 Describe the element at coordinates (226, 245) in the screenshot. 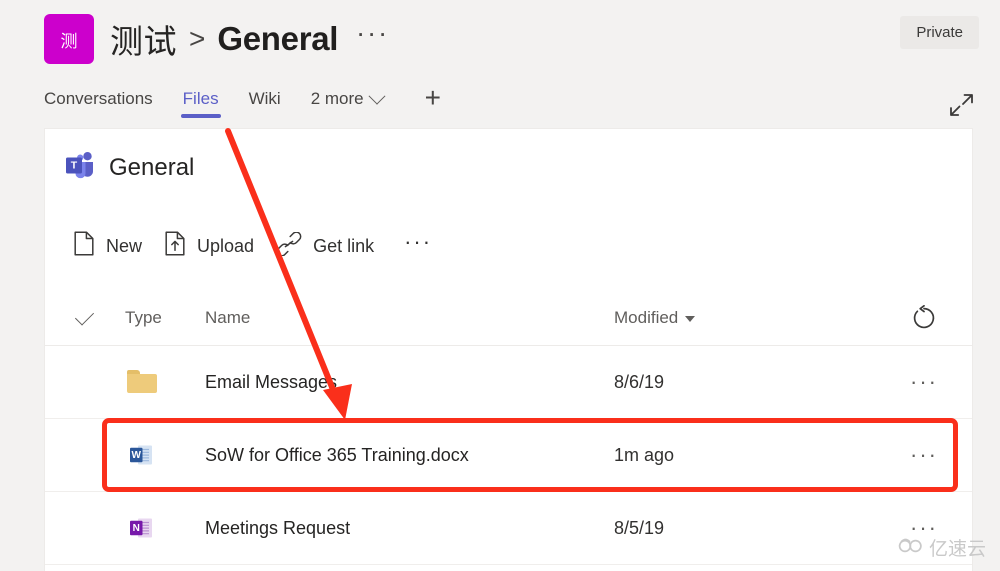

I see `upload-button-label: Upload` at that location.